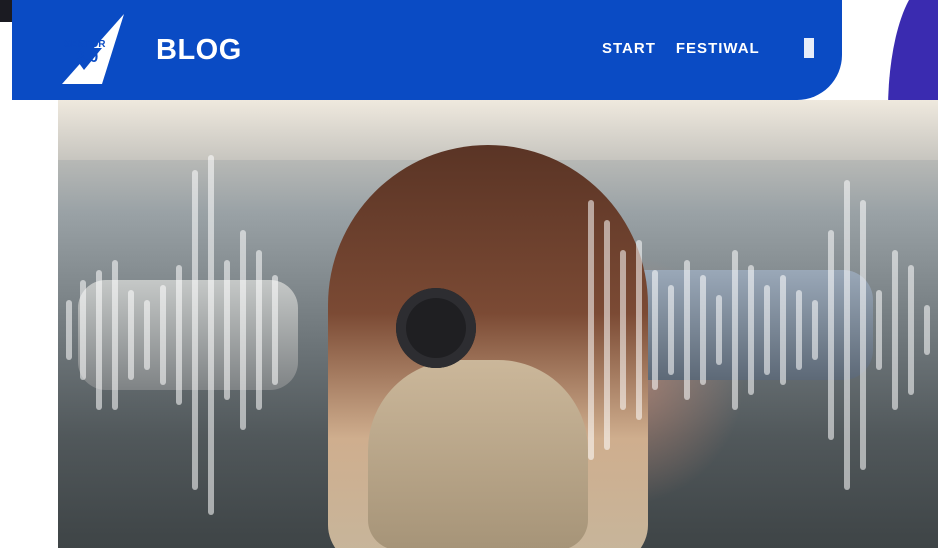  What do you see at coordinates (87, 57) in the screenshot?
I see `logo-text-bottom: 3.0` at bounding box center [87, 57].